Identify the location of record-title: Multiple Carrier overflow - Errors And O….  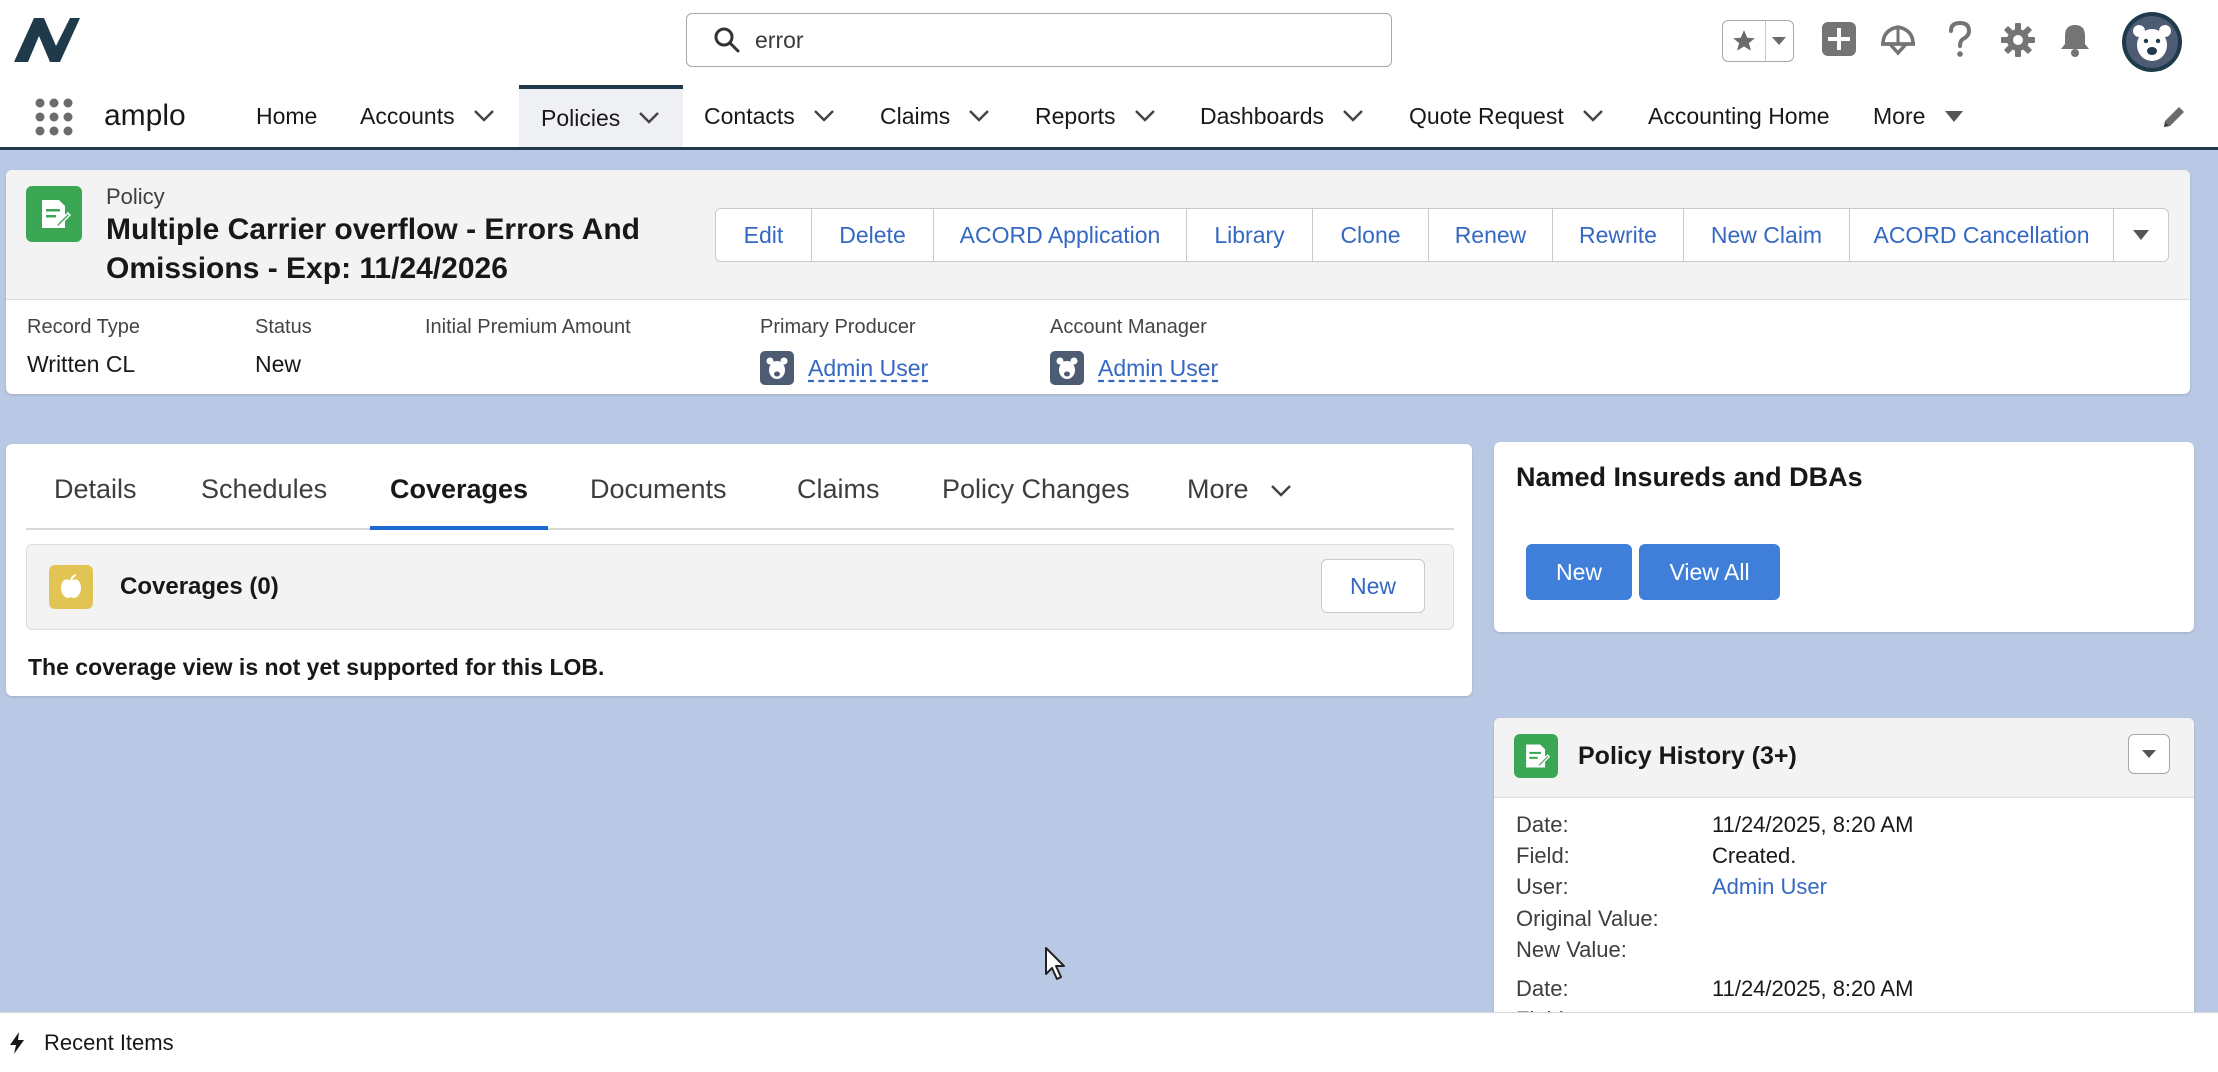
(373, 249).